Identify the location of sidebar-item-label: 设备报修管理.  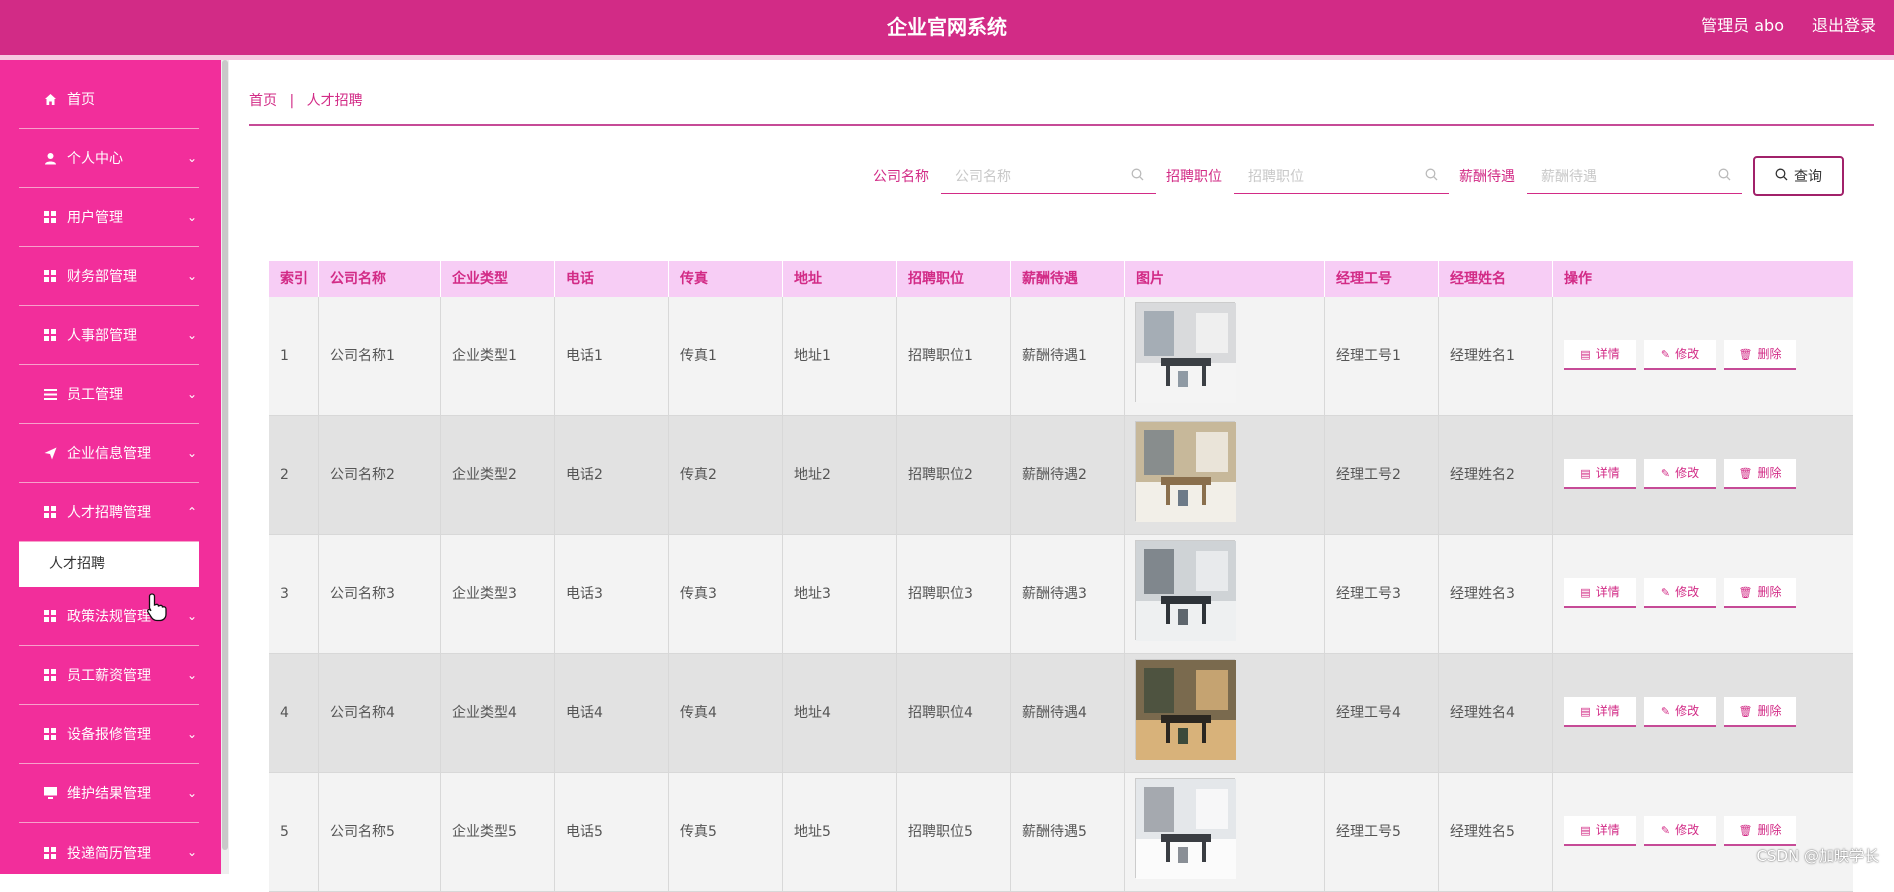
(109, 735).